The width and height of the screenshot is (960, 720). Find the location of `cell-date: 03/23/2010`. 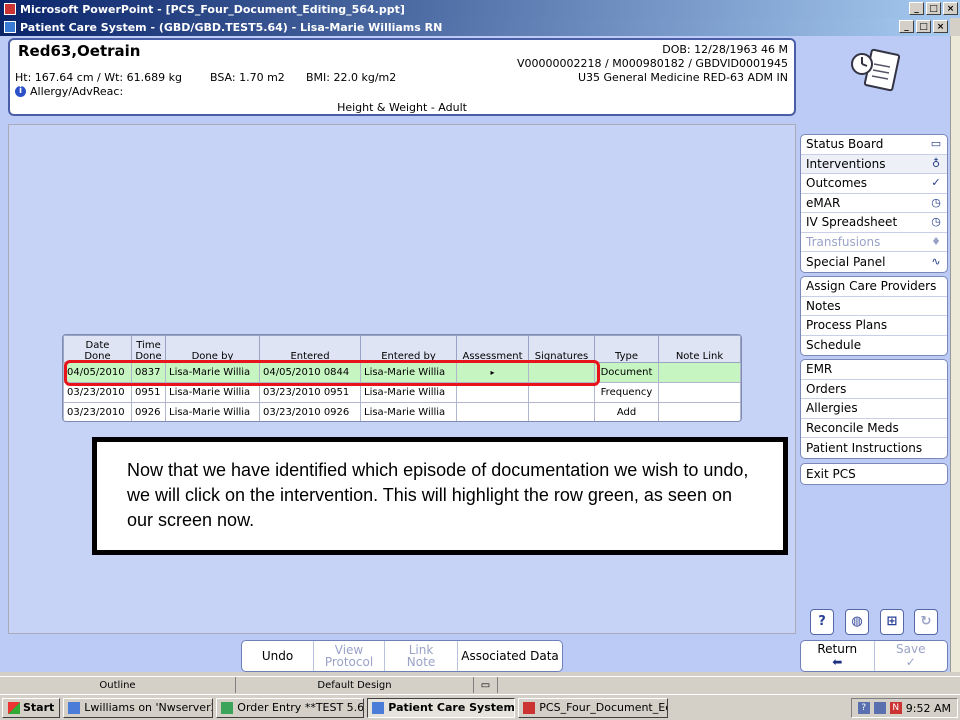

cell-date: 03/23/2010 is located at coordinates (97, 411).